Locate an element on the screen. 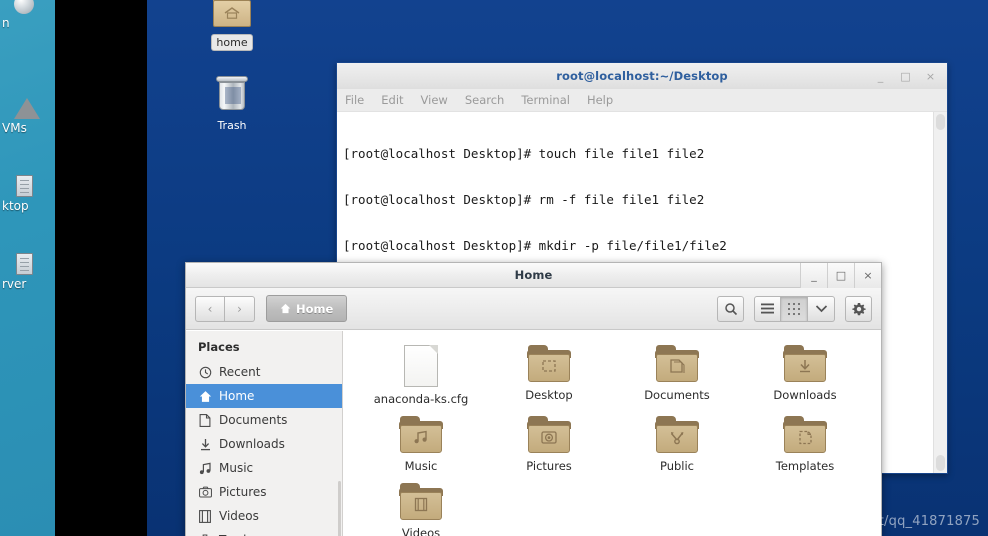  terminal-close-button: × is located at coordinates (930, 77).